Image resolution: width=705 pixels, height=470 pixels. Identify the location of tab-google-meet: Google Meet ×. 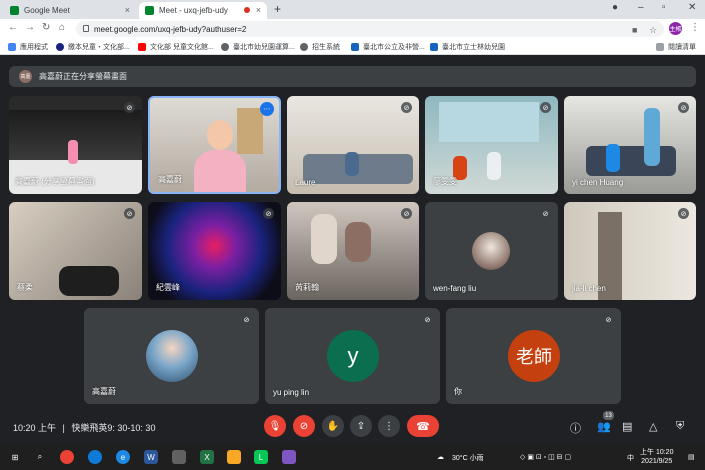
(70, 10).